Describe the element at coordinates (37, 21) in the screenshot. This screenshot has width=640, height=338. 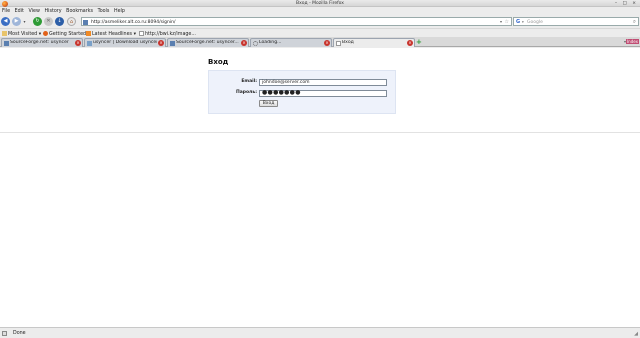
I see `reload-icon: ↻` at that location.